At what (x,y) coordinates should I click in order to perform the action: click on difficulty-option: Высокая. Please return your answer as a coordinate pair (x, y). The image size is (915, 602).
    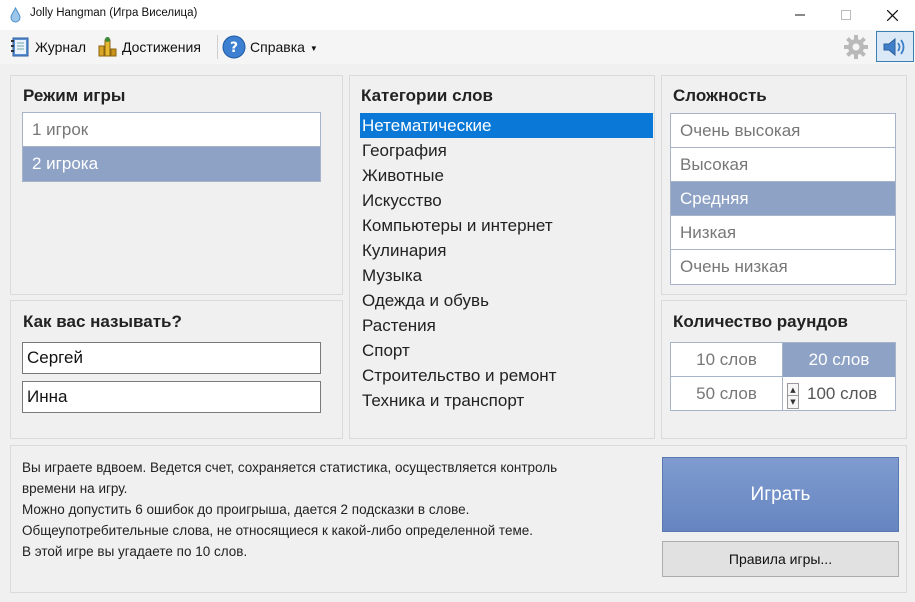
    Looking at the image, I should click on (783, 165).